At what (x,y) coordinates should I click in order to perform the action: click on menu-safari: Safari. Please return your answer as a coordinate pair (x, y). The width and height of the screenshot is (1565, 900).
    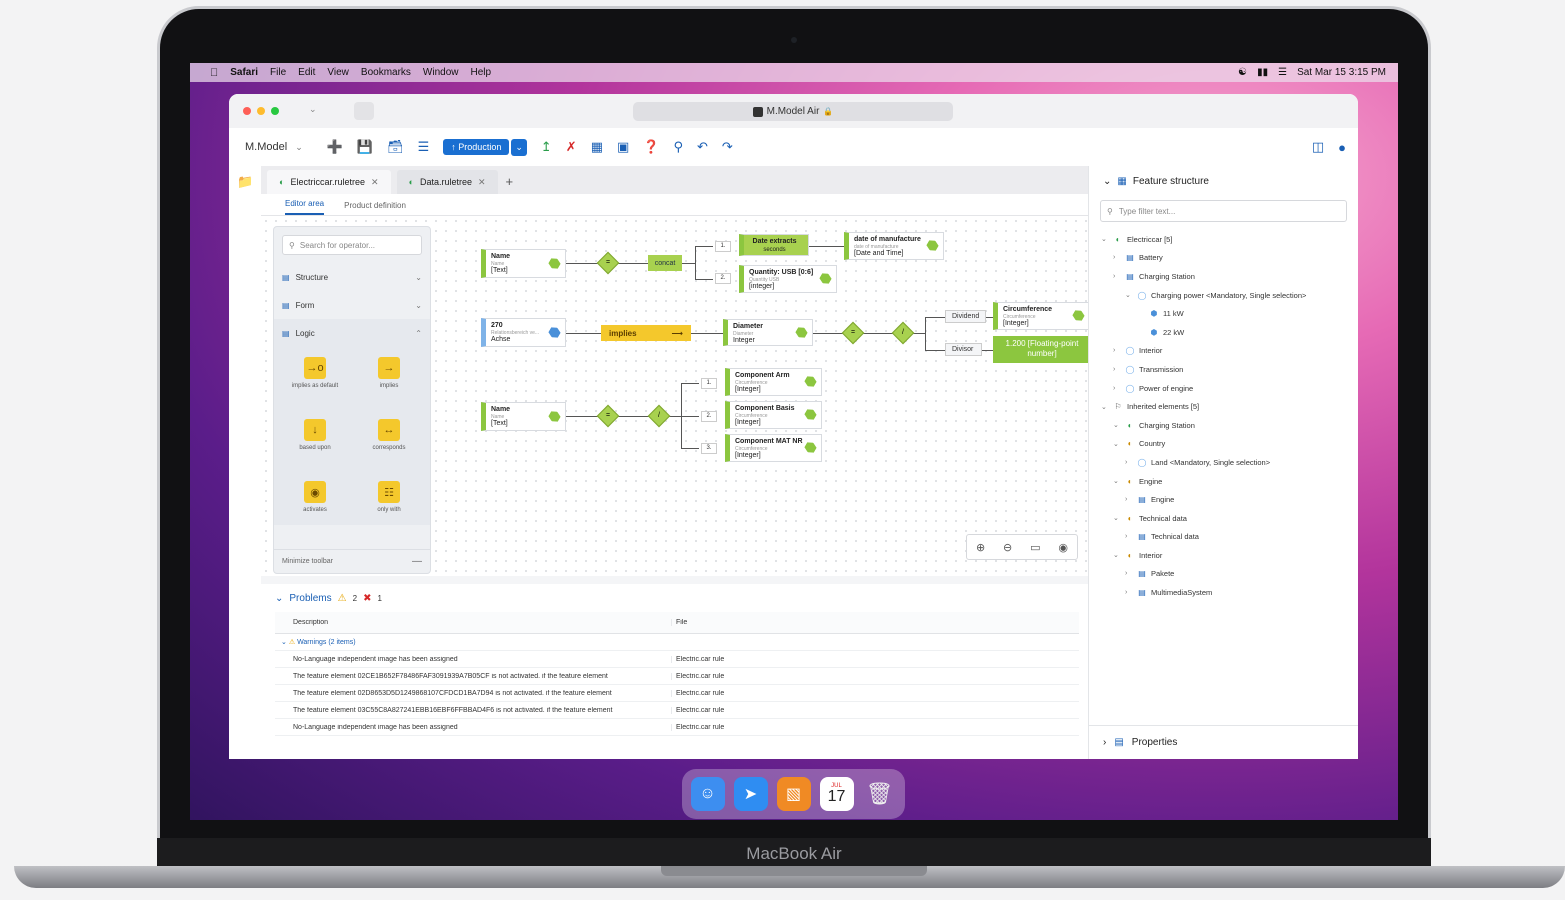
    Looking at the image, I should click on (244, 72).